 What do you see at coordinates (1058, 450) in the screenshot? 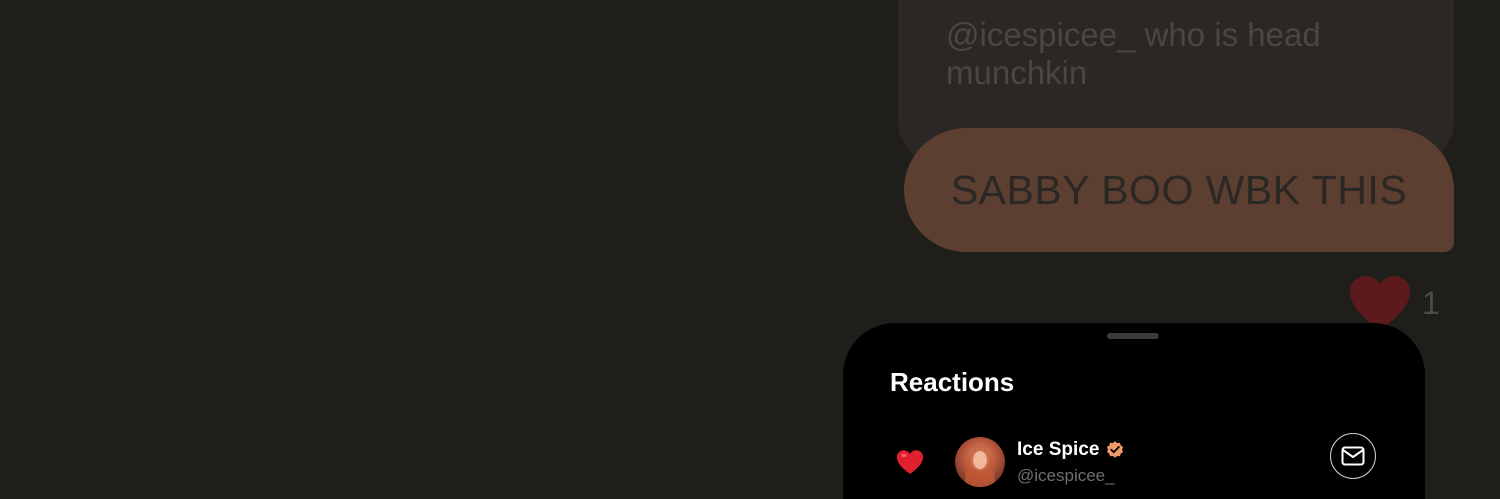
I see `user-display-name: Ice Spice` at bounding box center [1058, 450].